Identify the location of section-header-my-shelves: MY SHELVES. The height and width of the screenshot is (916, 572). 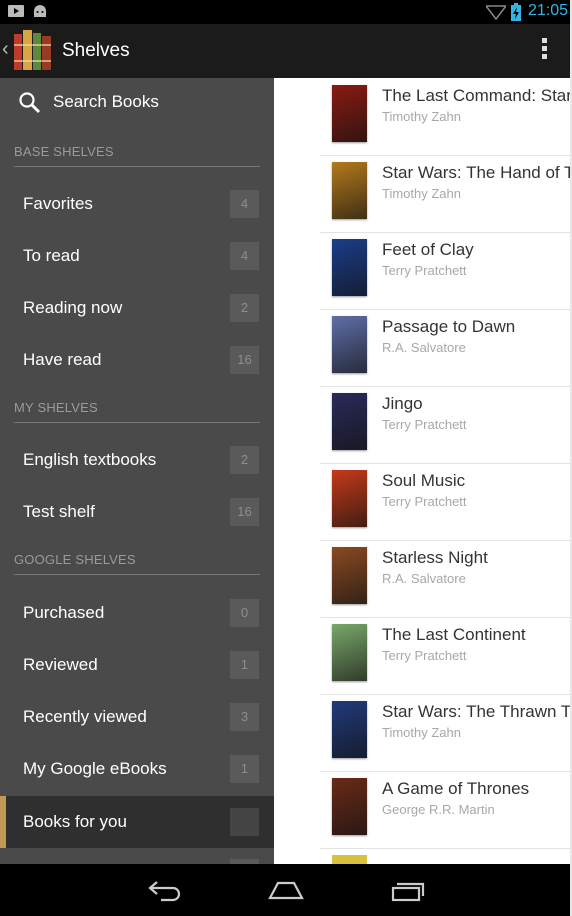
(137, 407).